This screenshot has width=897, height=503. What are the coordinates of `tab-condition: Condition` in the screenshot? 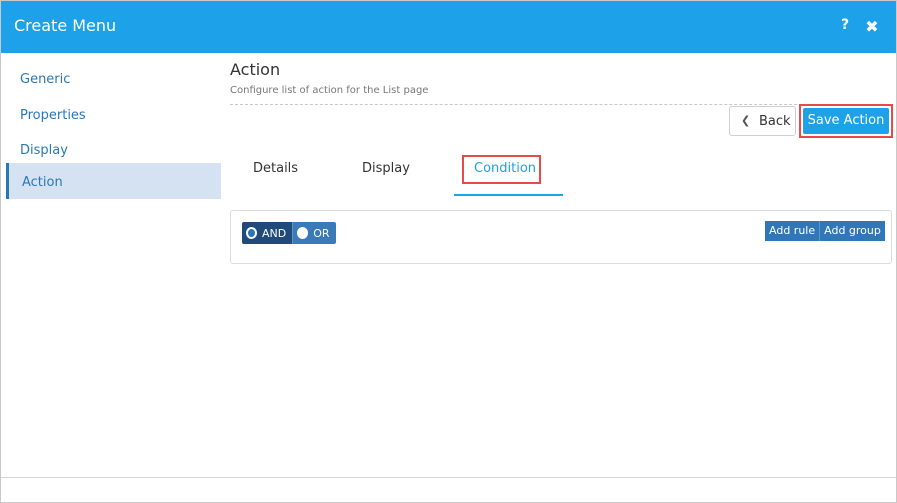 It's located at (501, 169).